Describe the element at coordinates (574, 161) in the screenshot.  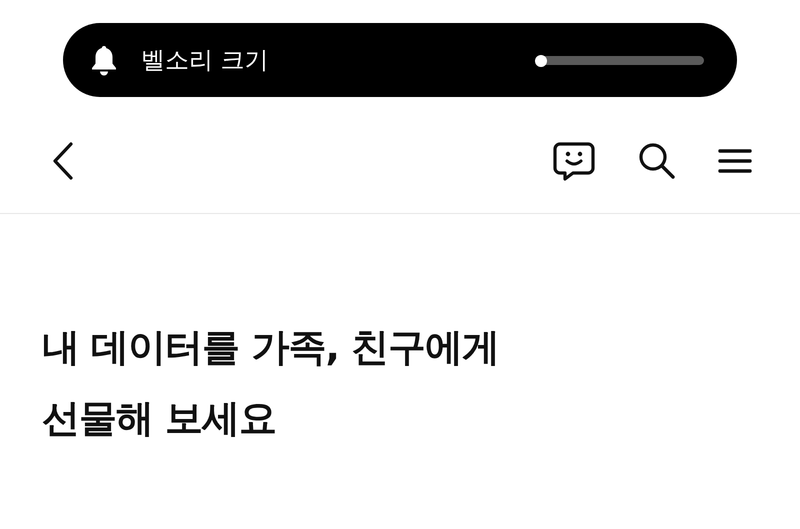
I see `smiley-chat-icon` at that location.